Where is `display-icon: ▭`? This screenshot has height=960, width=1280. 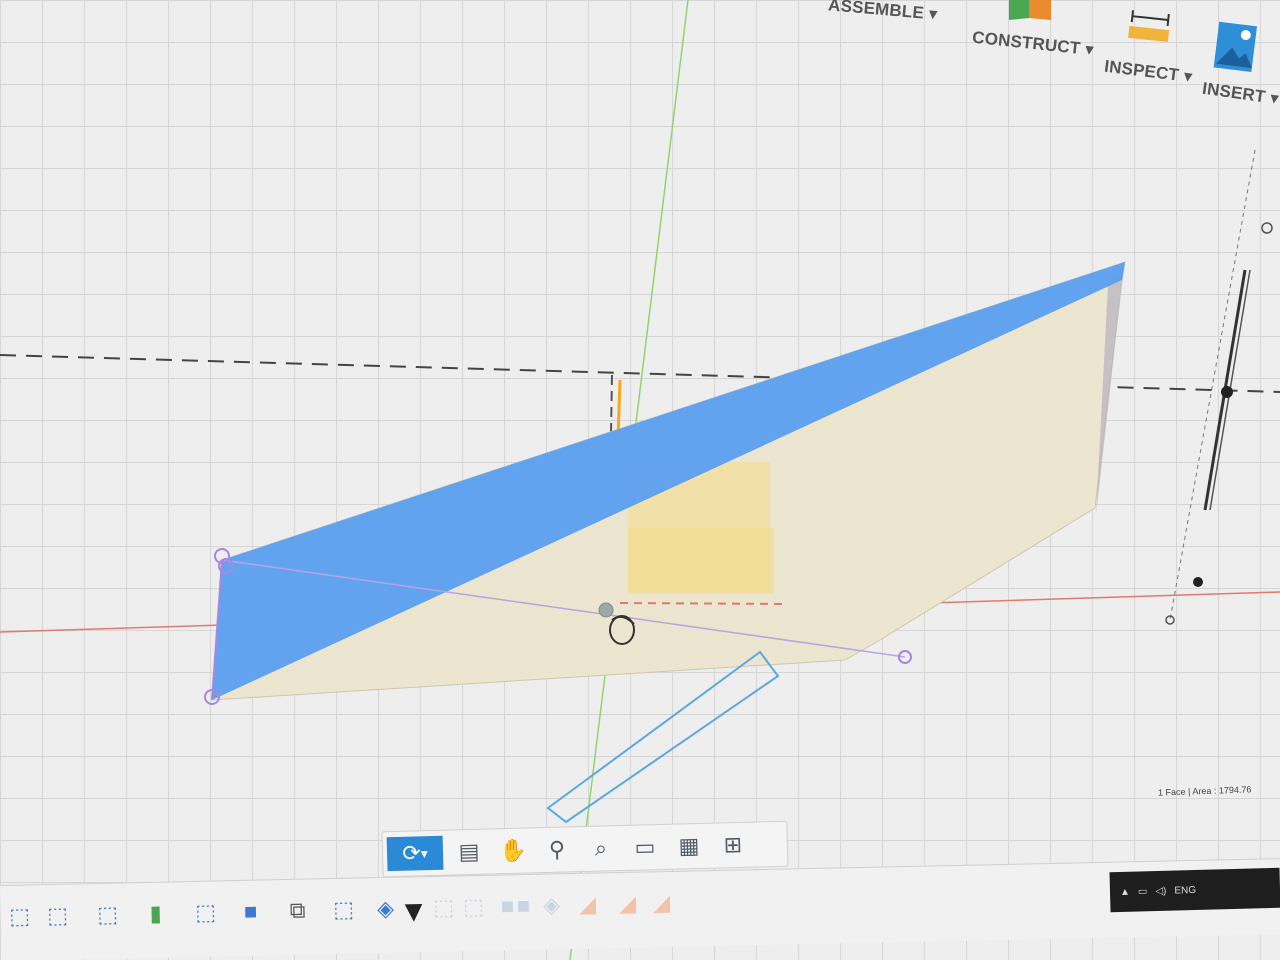 display-icon: ▭ is located at coordinates (645, 847).